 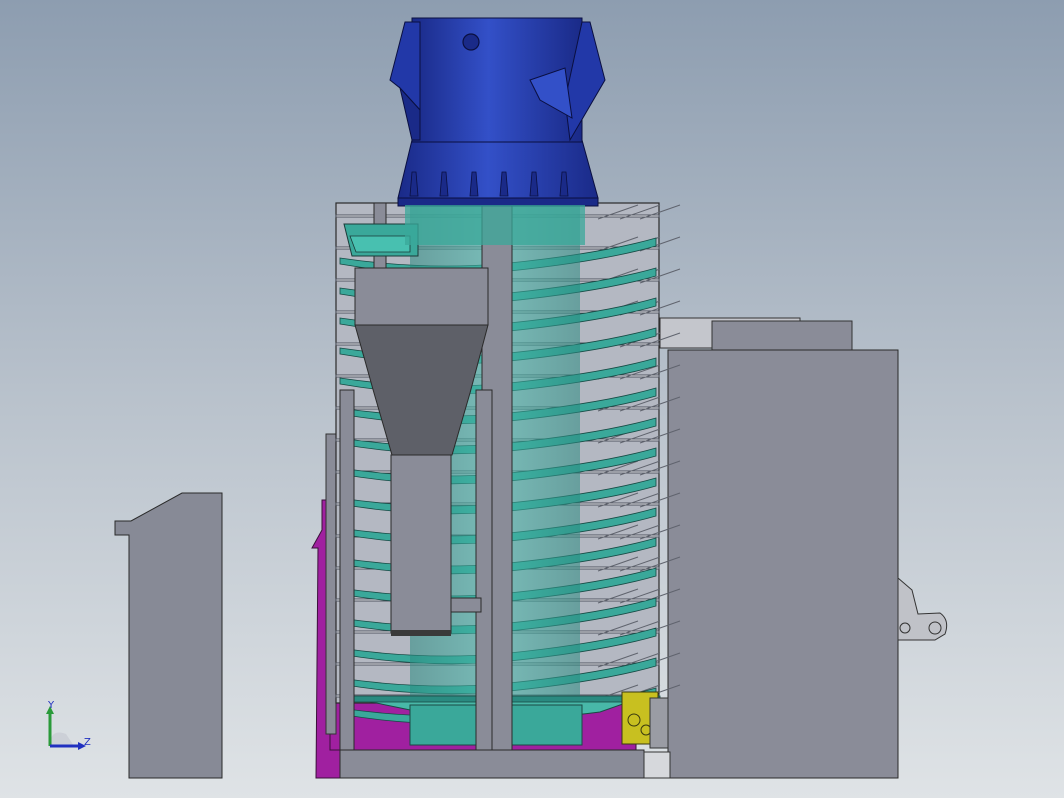 I want to click on motor, so click(x=497, y=112).